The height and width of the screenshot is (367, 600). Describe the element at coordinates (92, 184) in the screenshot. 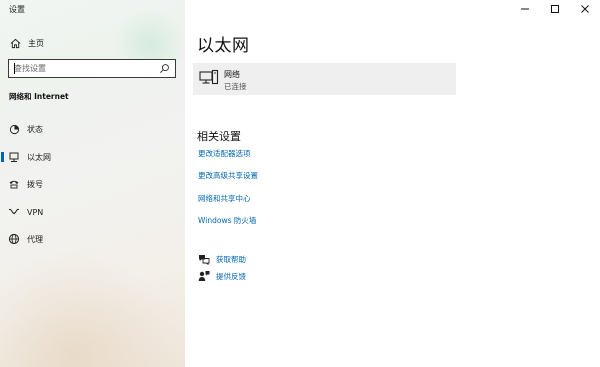

I see `sidebar-item-dialup: 拨号` at that location.